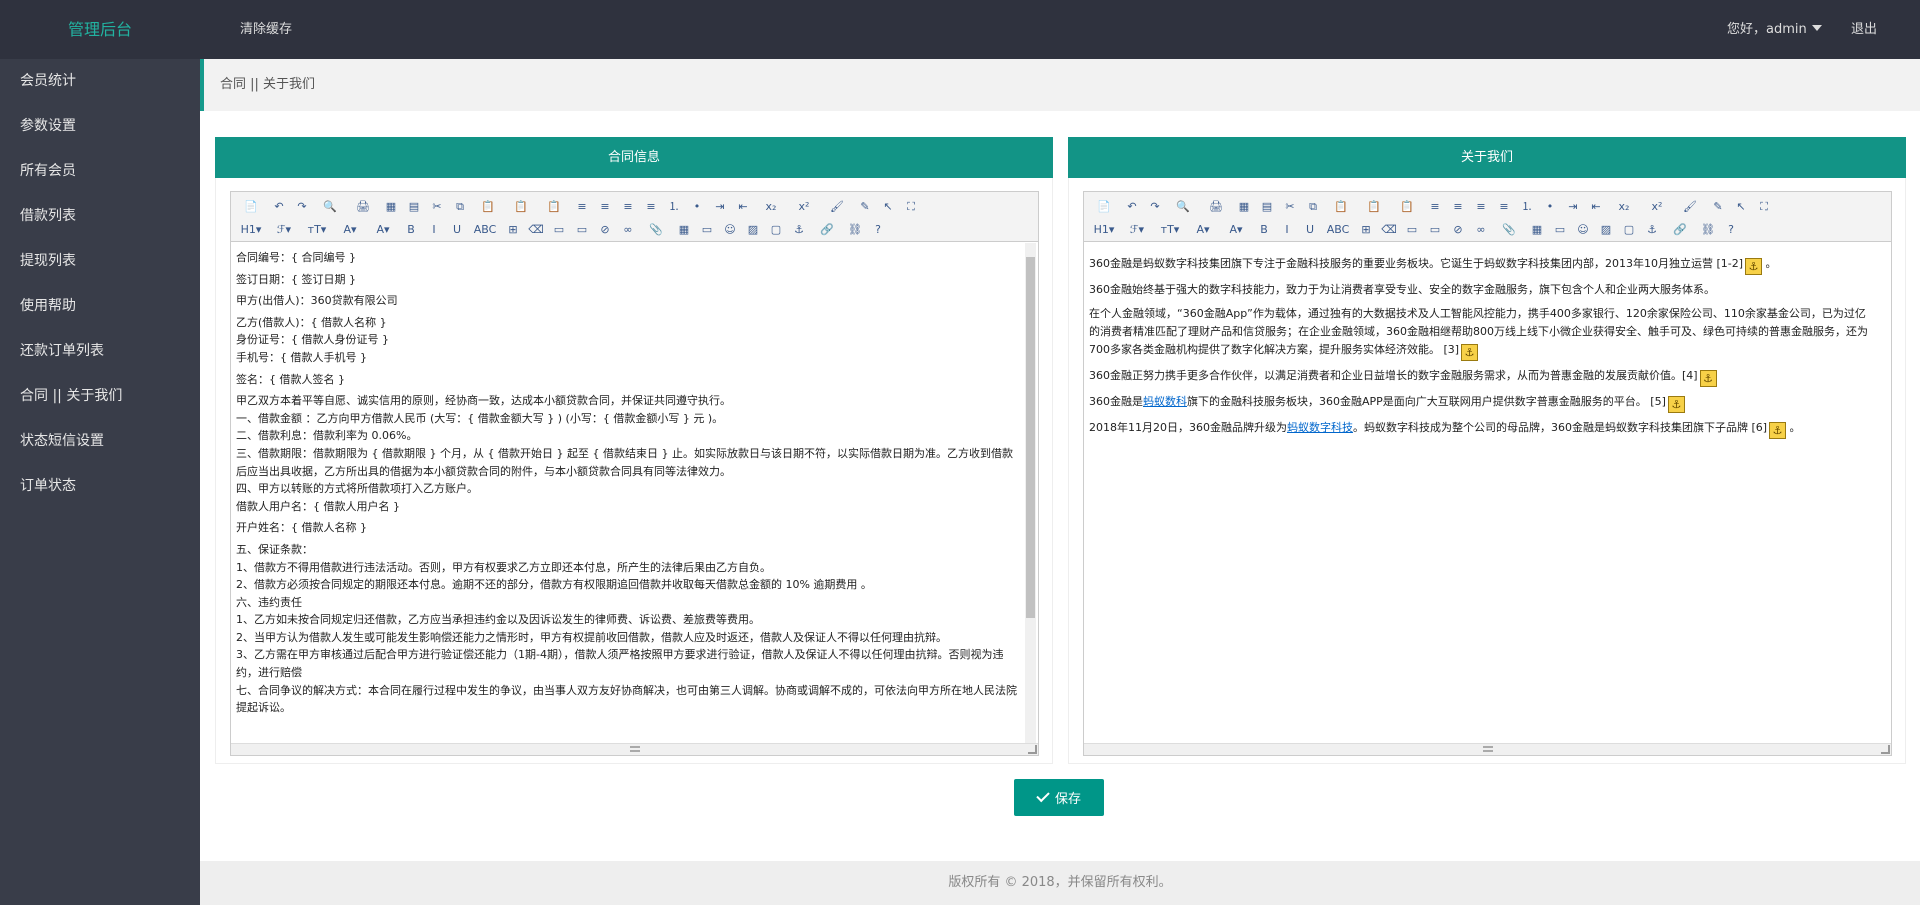  What do you see at coordinates (284, 230) in the screenshot?
I see `toolbar-button-icon: ℱ▾` at bounding box center [284, 230].